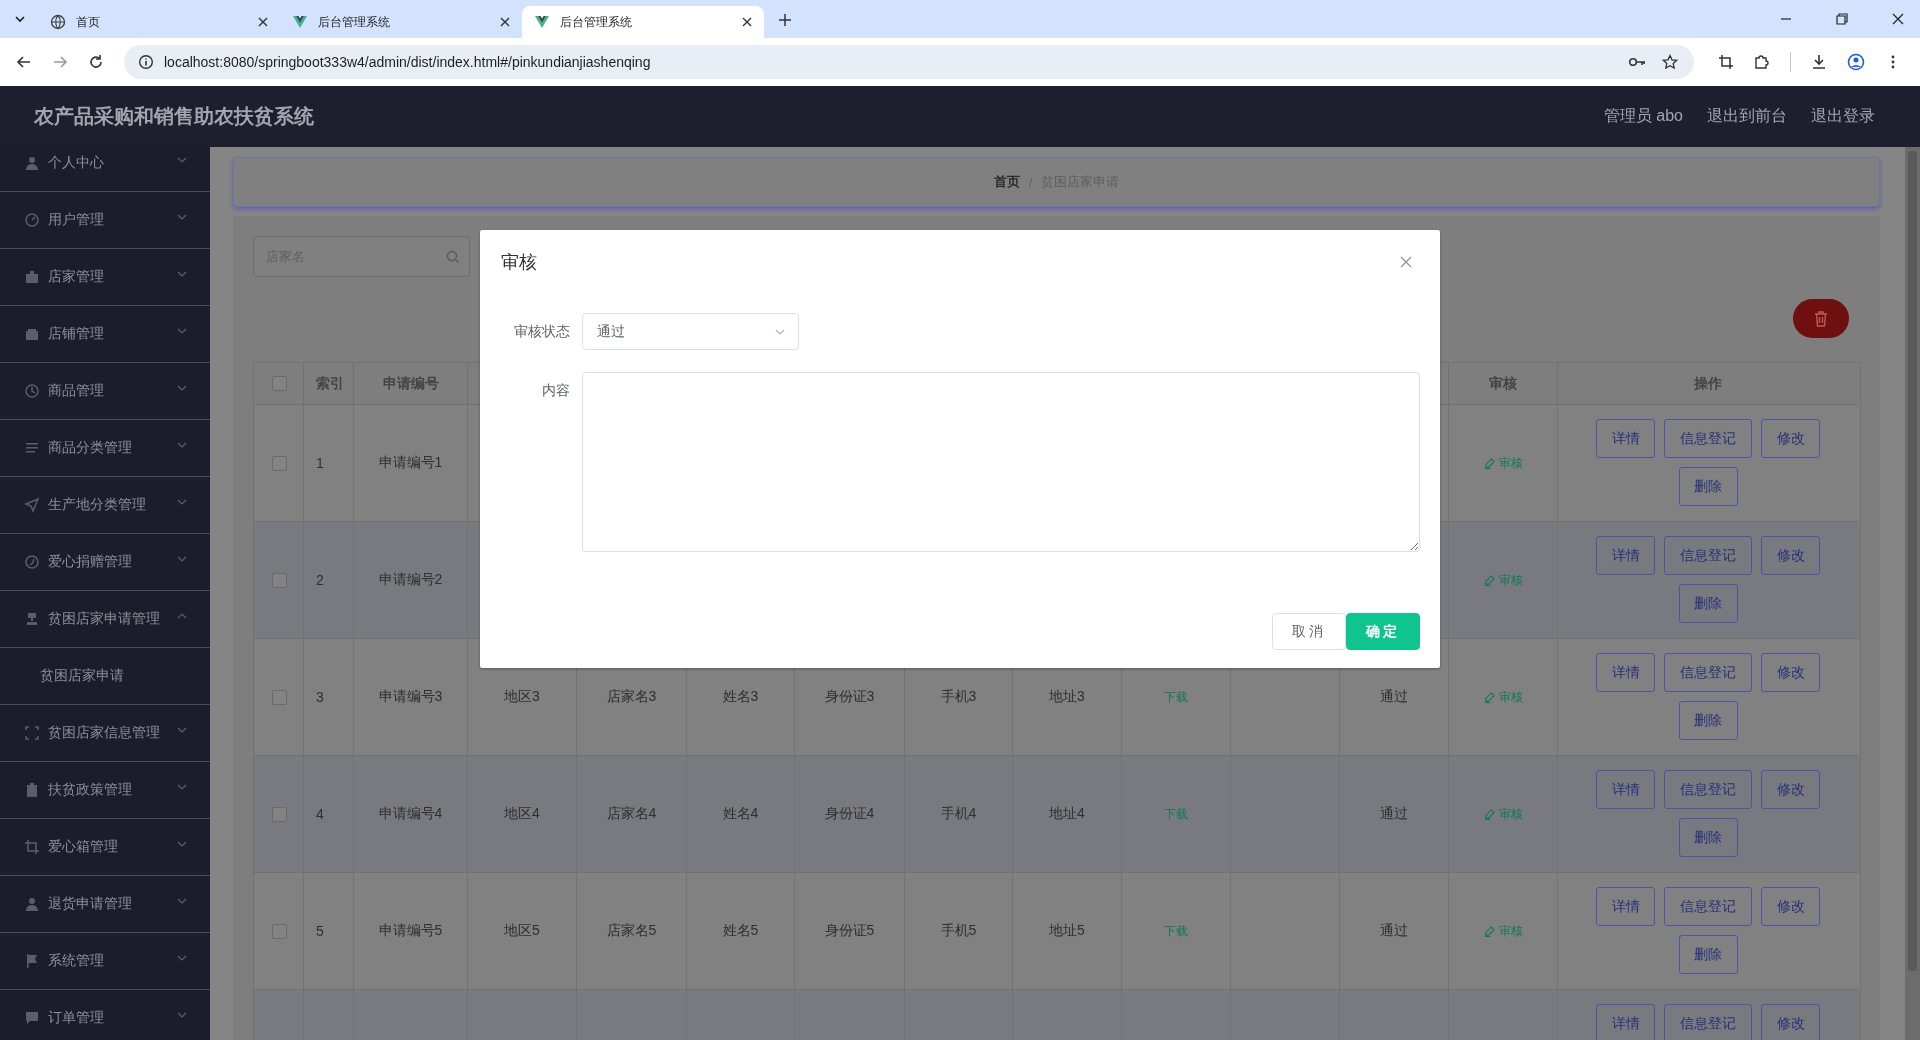  I want to click on status-select: 通过, so click(690, 331).